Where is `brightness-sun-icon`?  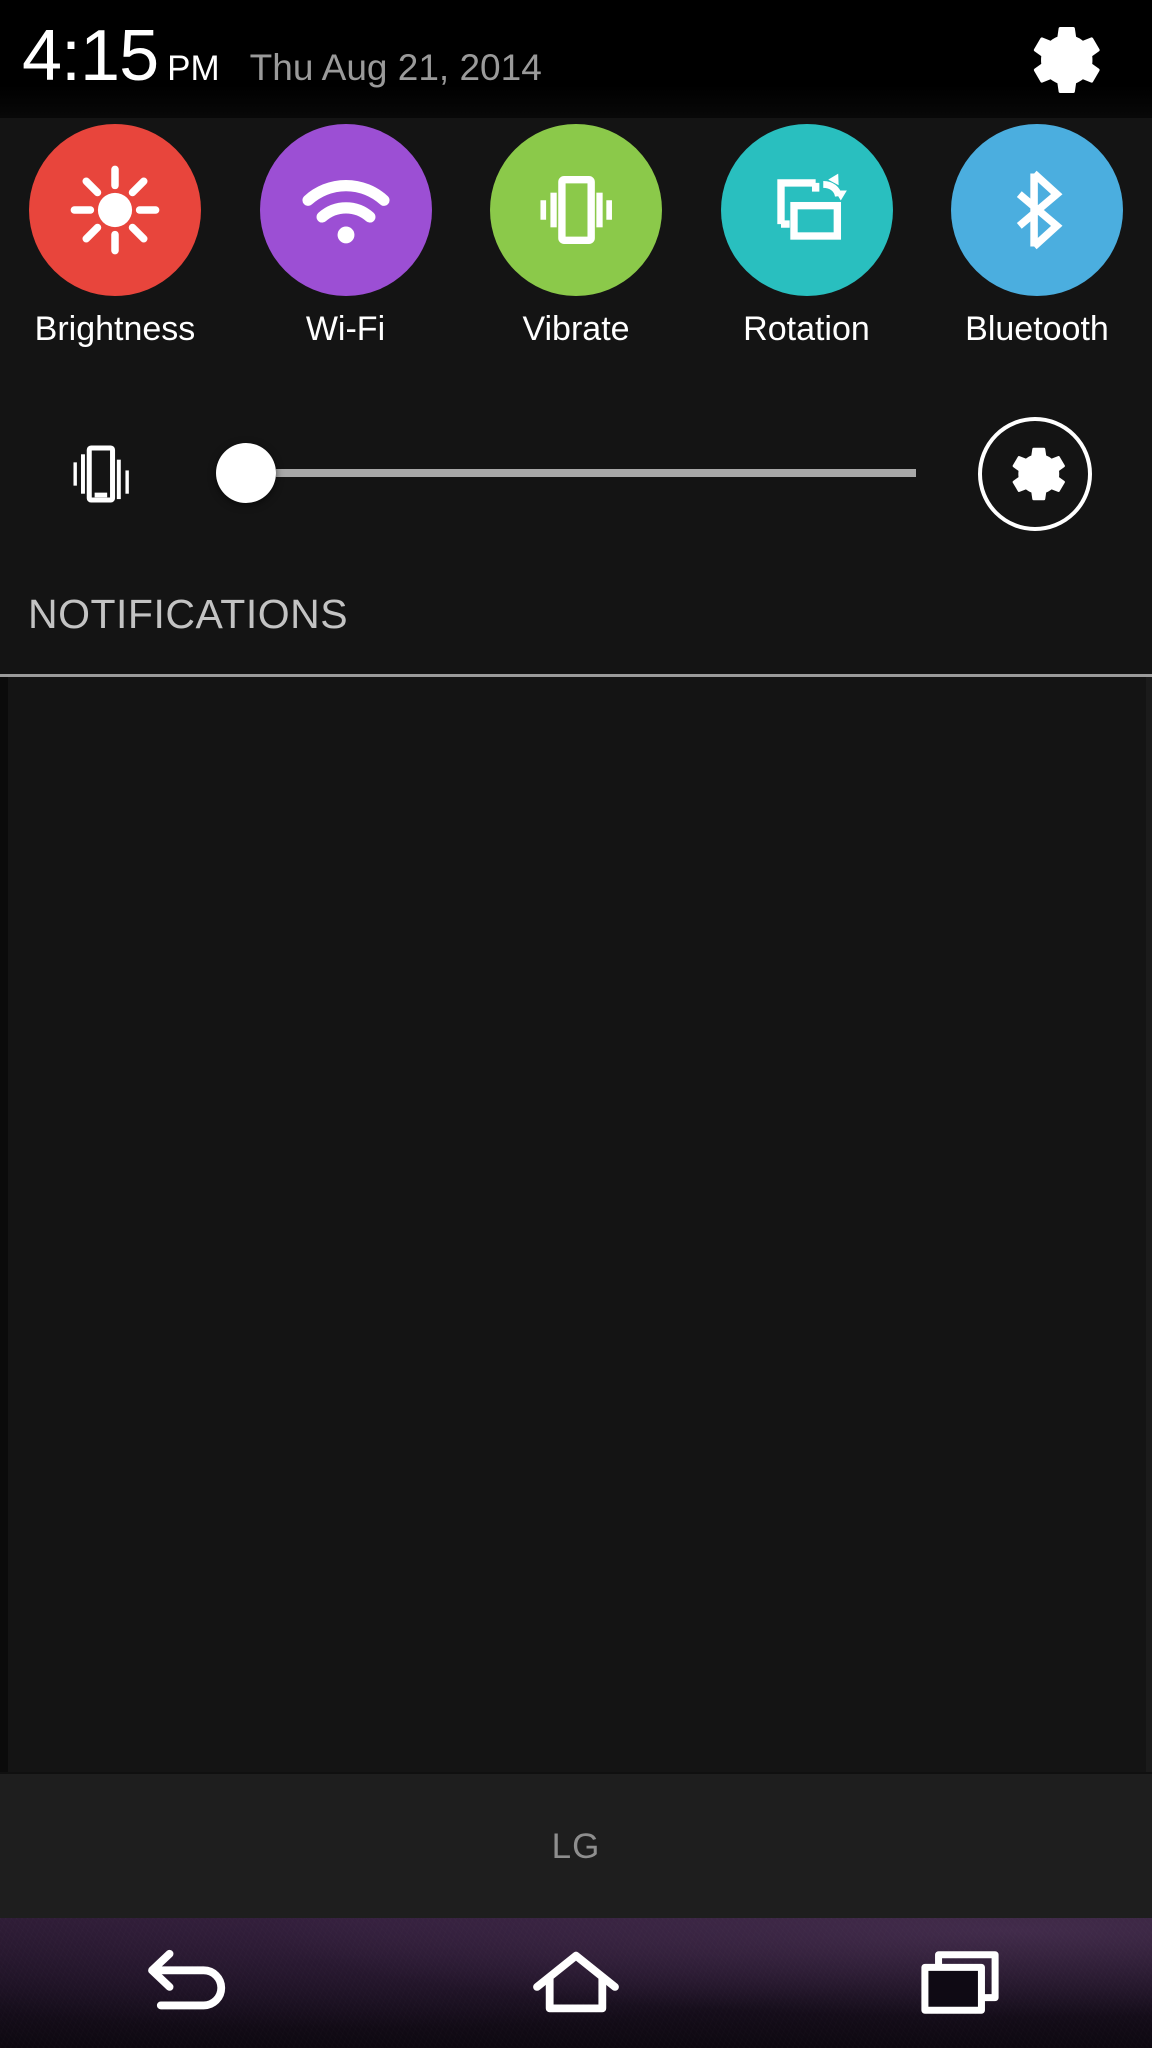 brightness-sun-icon is located at coordinates (115, 210).